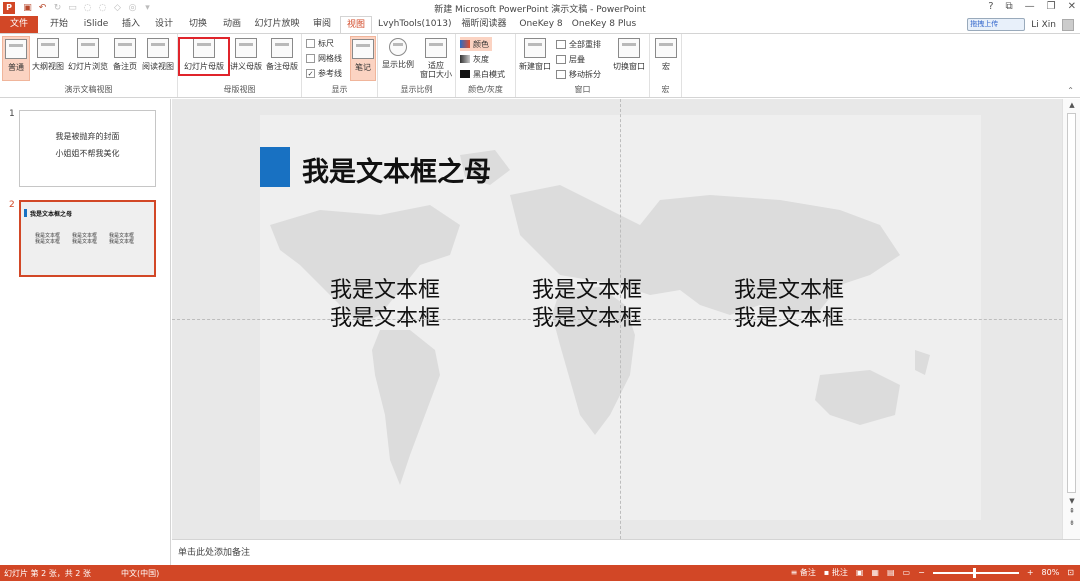 Image resolution: width=1080 pixels, height=581 pixels. I want to click on handout-master-icon, so click(246, 48).